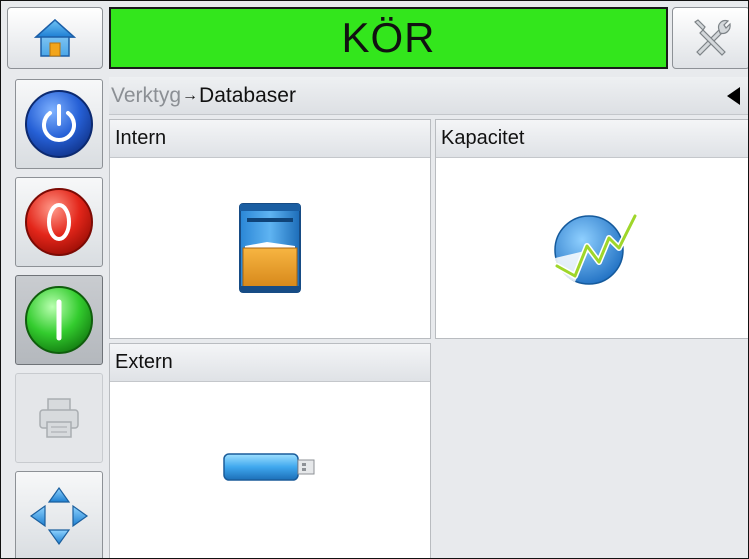  I want to click on start-icon, so click(59, 320).